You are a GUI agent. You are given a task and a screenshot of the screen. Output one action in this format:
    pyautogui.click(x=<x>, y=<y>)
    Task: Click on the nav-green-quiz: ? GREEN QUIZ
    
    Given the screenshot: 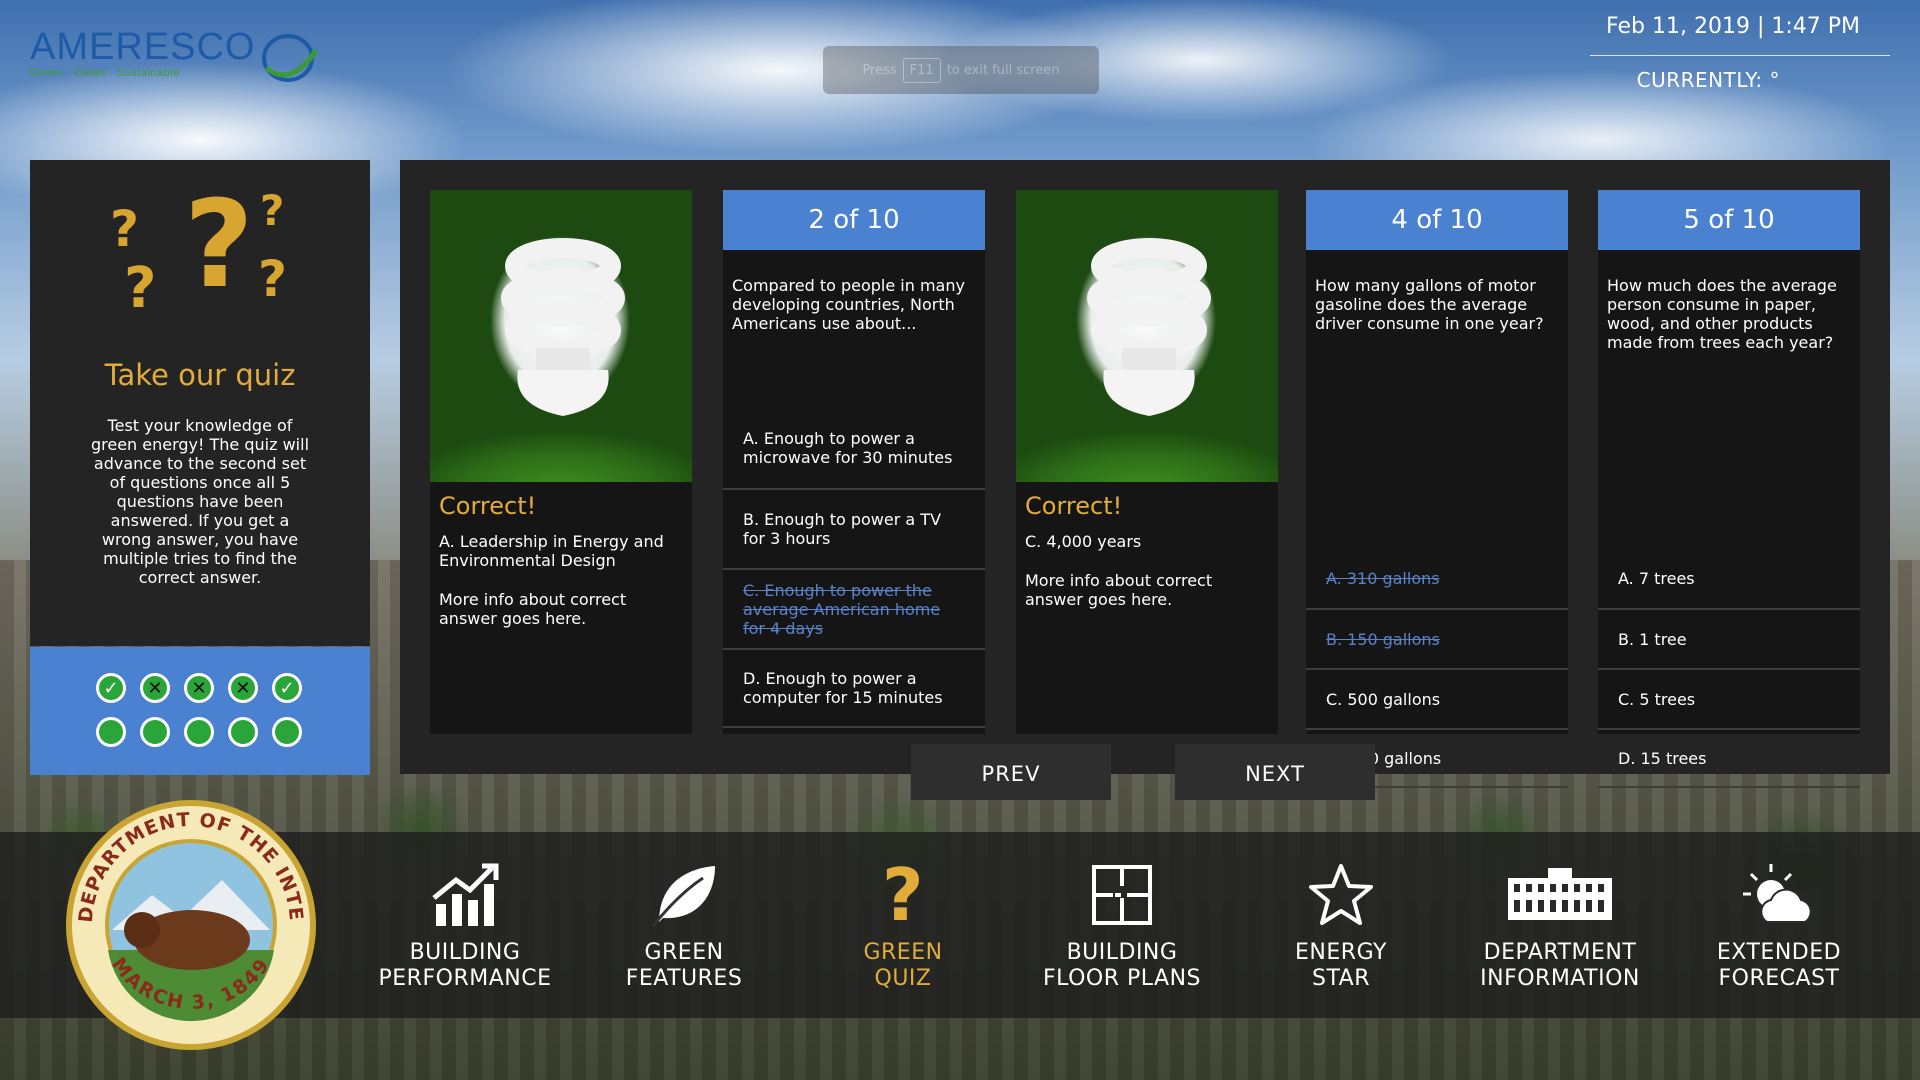 What is the action you would take?
    pyautogui.click(x=903, y=925)
    